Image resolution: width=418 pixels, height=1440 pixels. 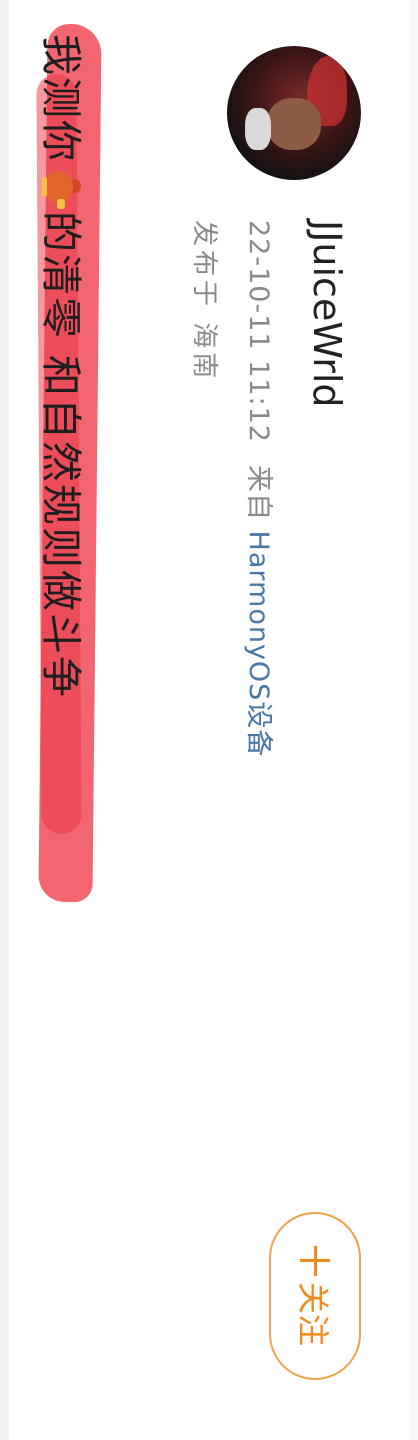 I want to click on author-avatar, so click(x=294, y=113).